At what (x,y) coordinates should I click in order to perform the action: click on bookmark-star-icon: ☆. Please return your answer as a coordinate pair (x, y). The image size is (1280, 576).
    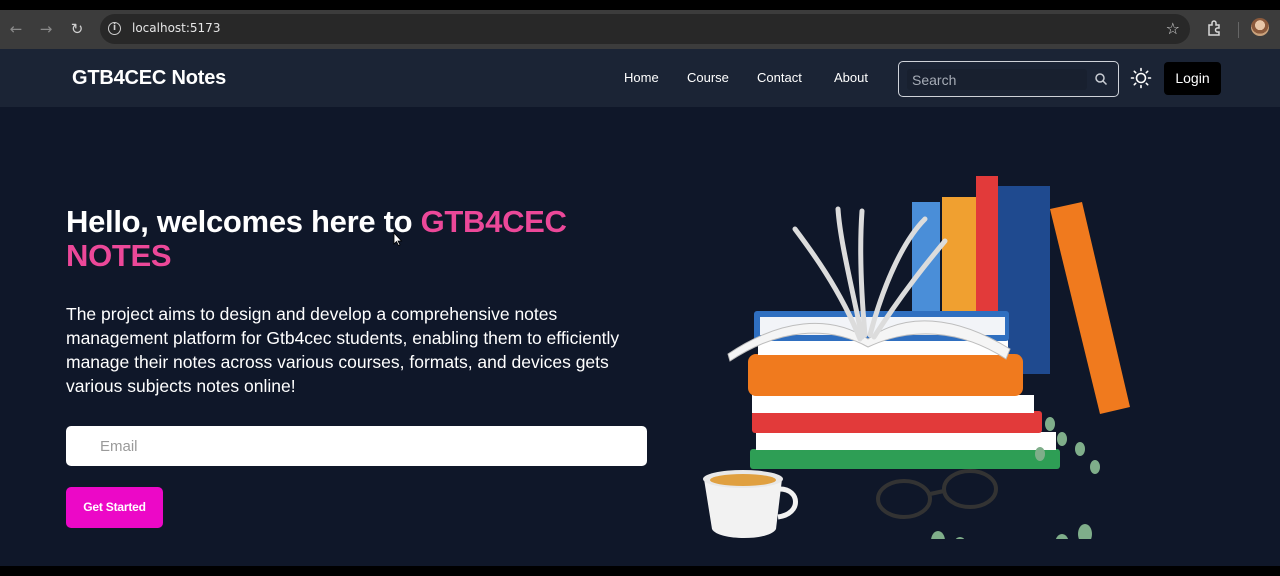
    Looking at the image, I should click on (1173, 28).